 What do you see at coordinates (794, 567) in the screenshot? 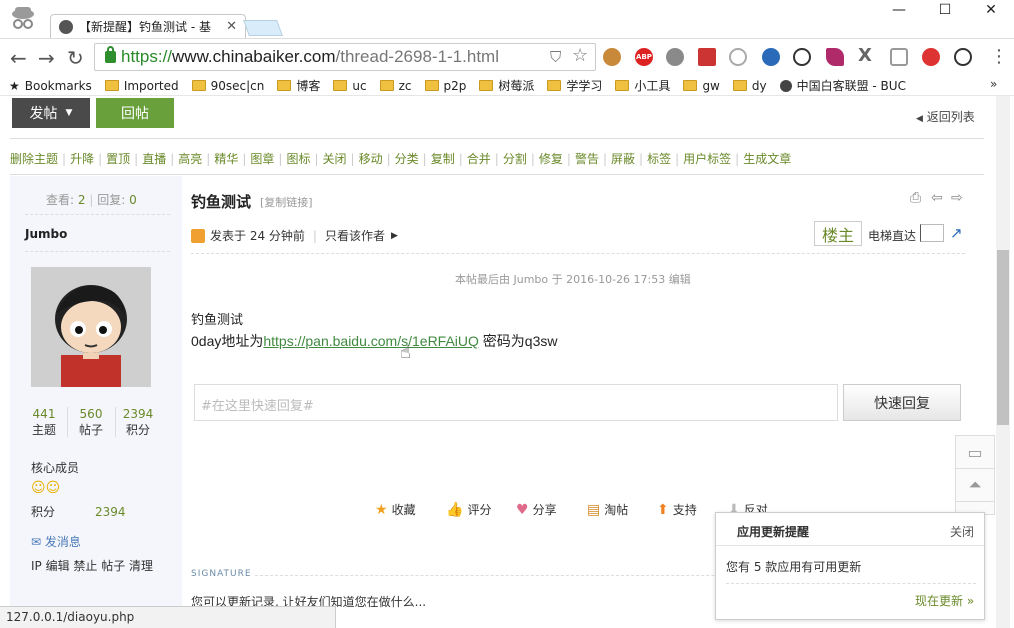
I see `popup-body: 您有 5 款应用有可用更新` at bounding box center [794, 567].